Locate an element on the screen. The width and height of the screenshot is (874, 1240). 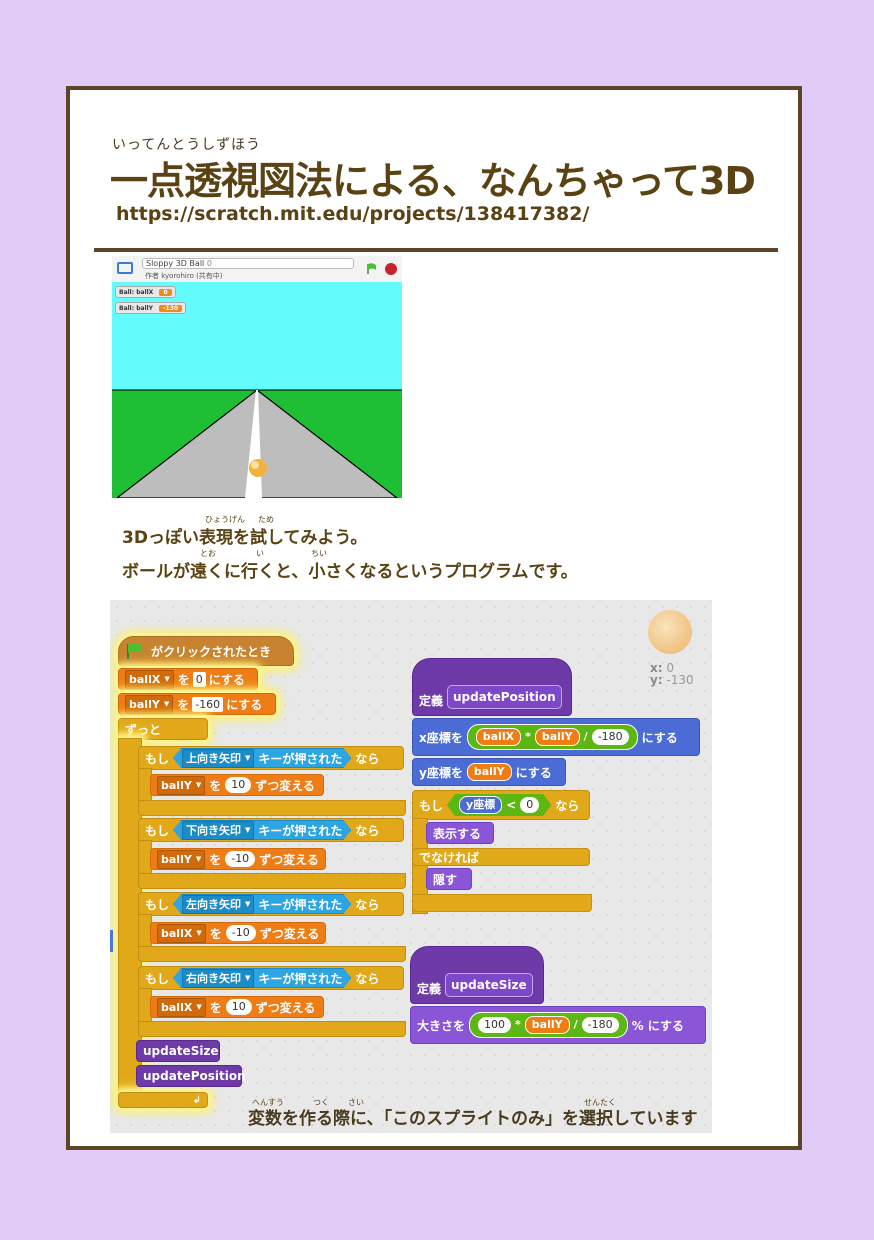
divider is located at coordinates (436, 250).